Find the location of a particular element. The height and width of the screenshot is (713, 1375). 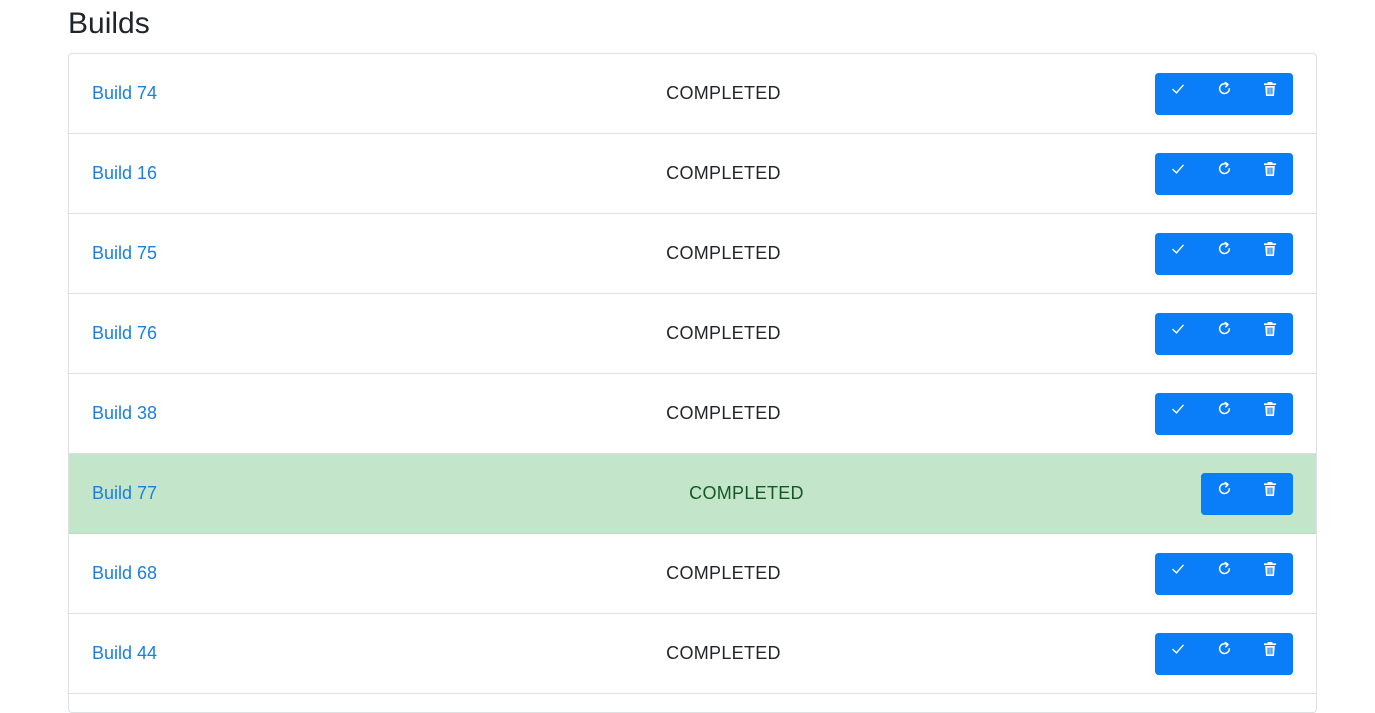

build-row: Build 77 COMPLETED is located at coordinates (692, 494).